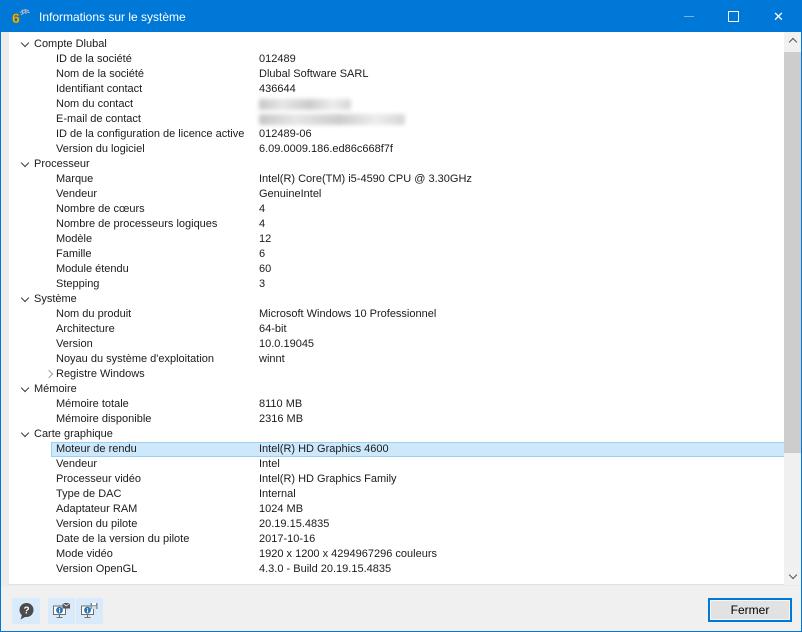  I want to click on send-system-info-button, so click(61, 611).